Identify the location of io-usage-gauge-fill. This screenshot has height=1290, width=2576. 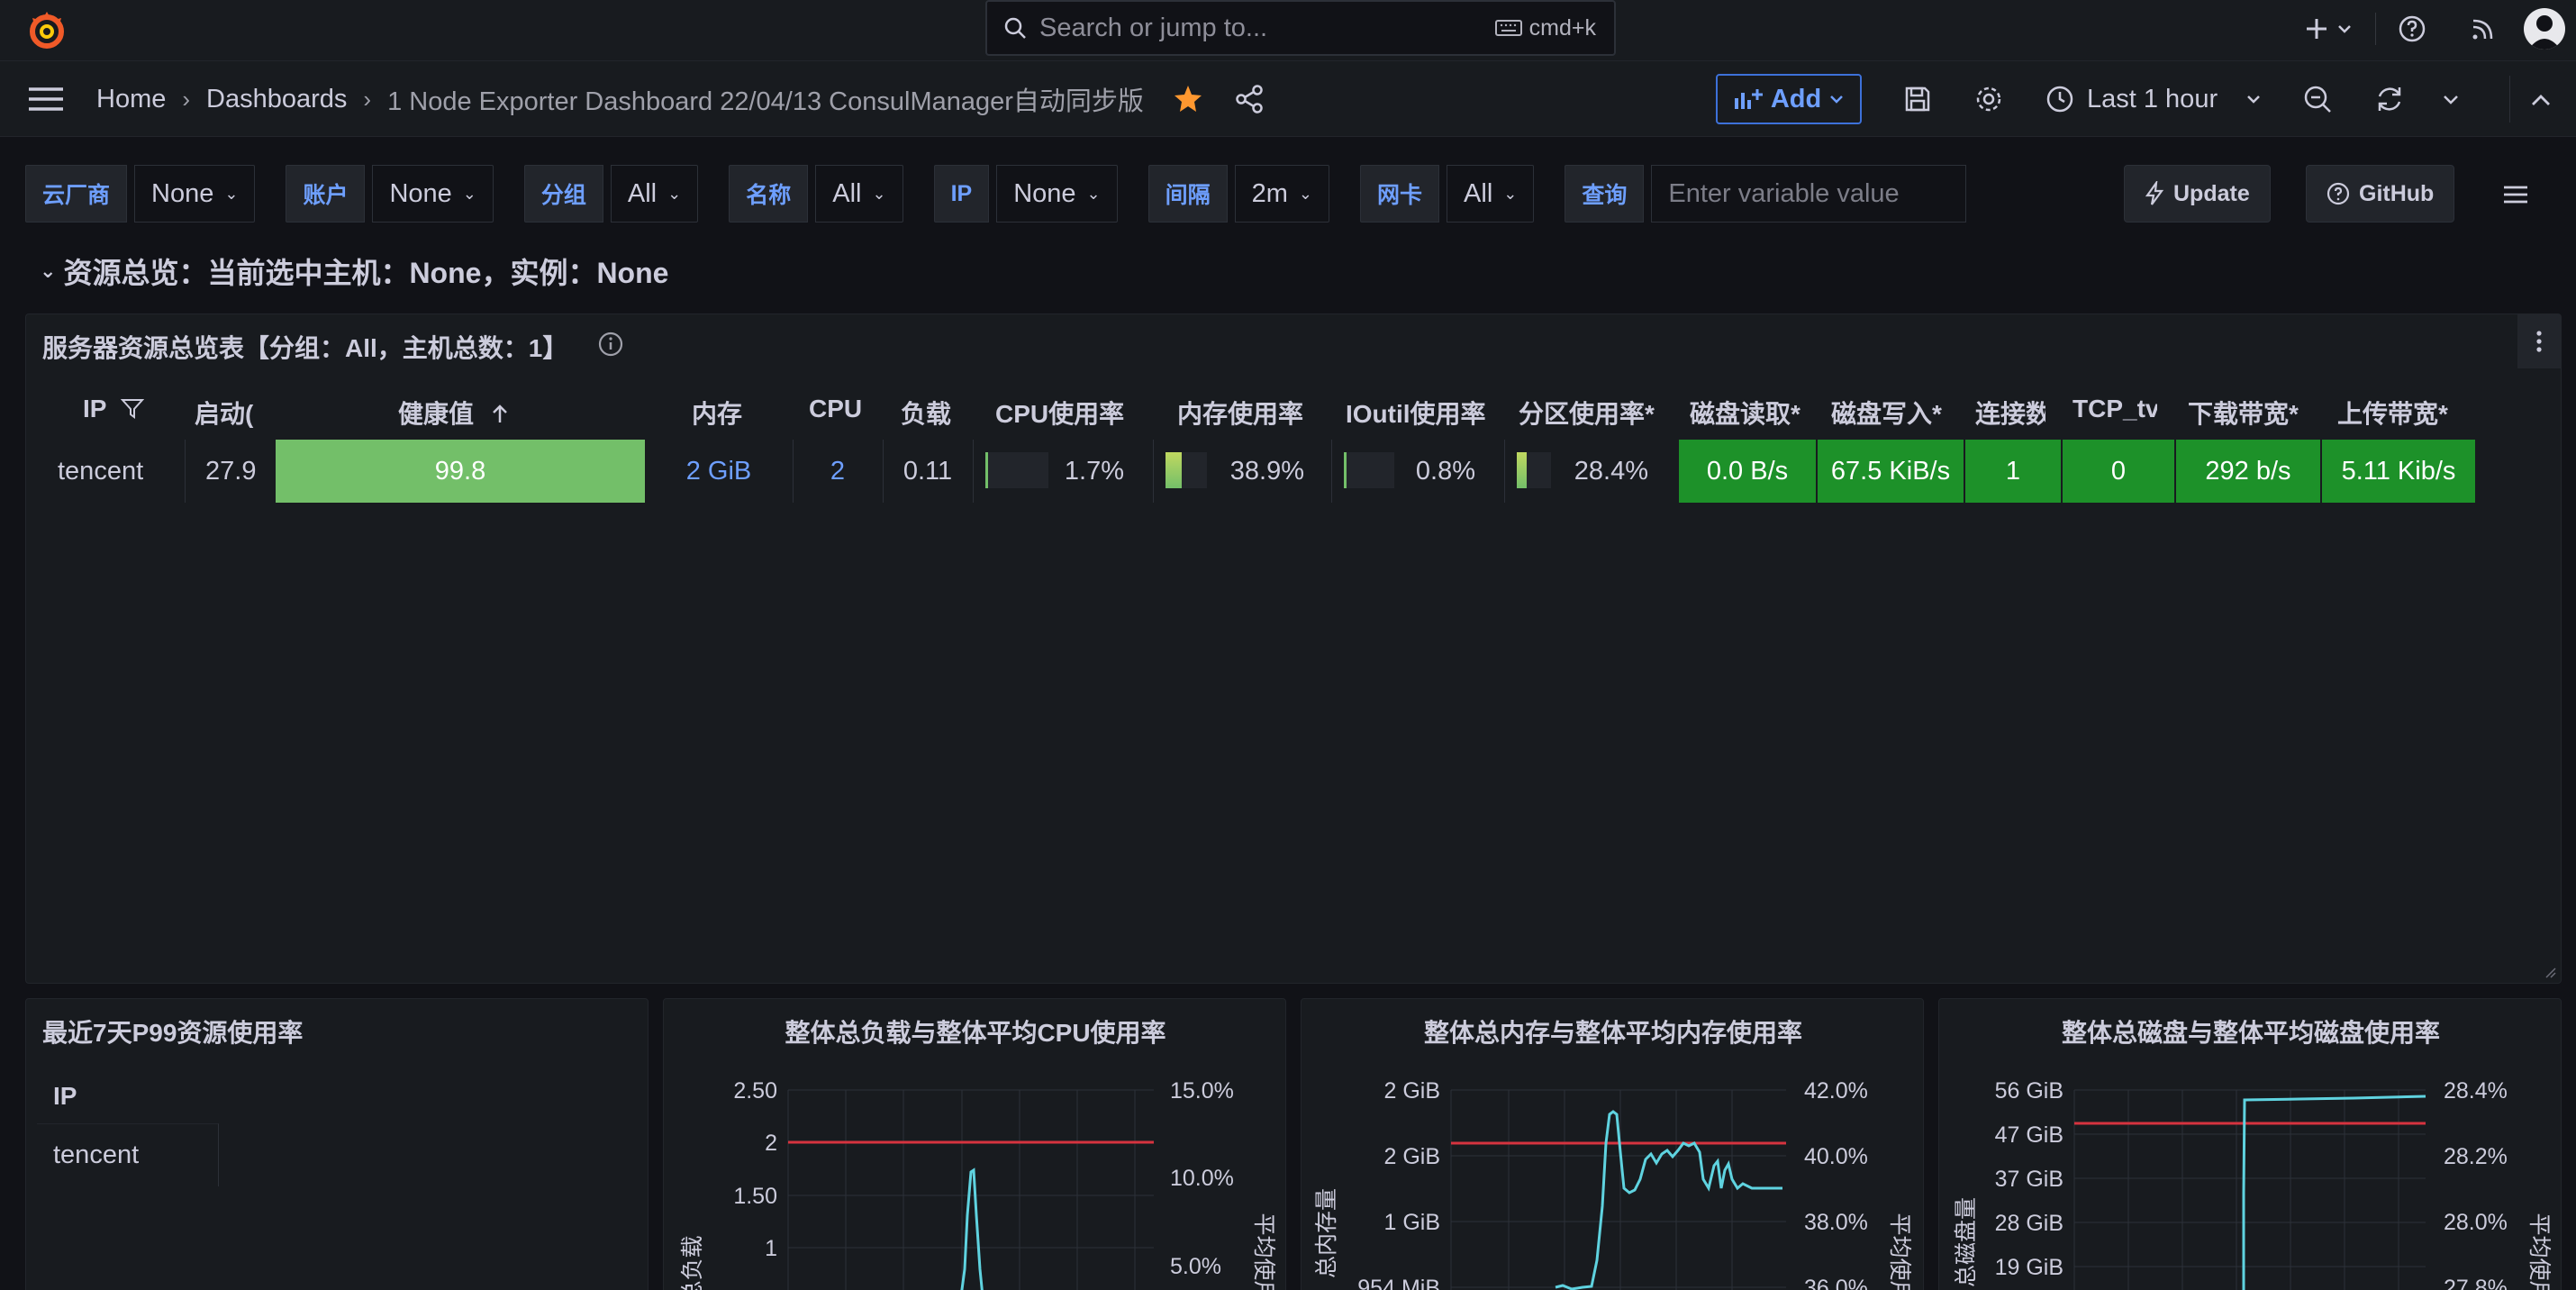
(1345, 470).